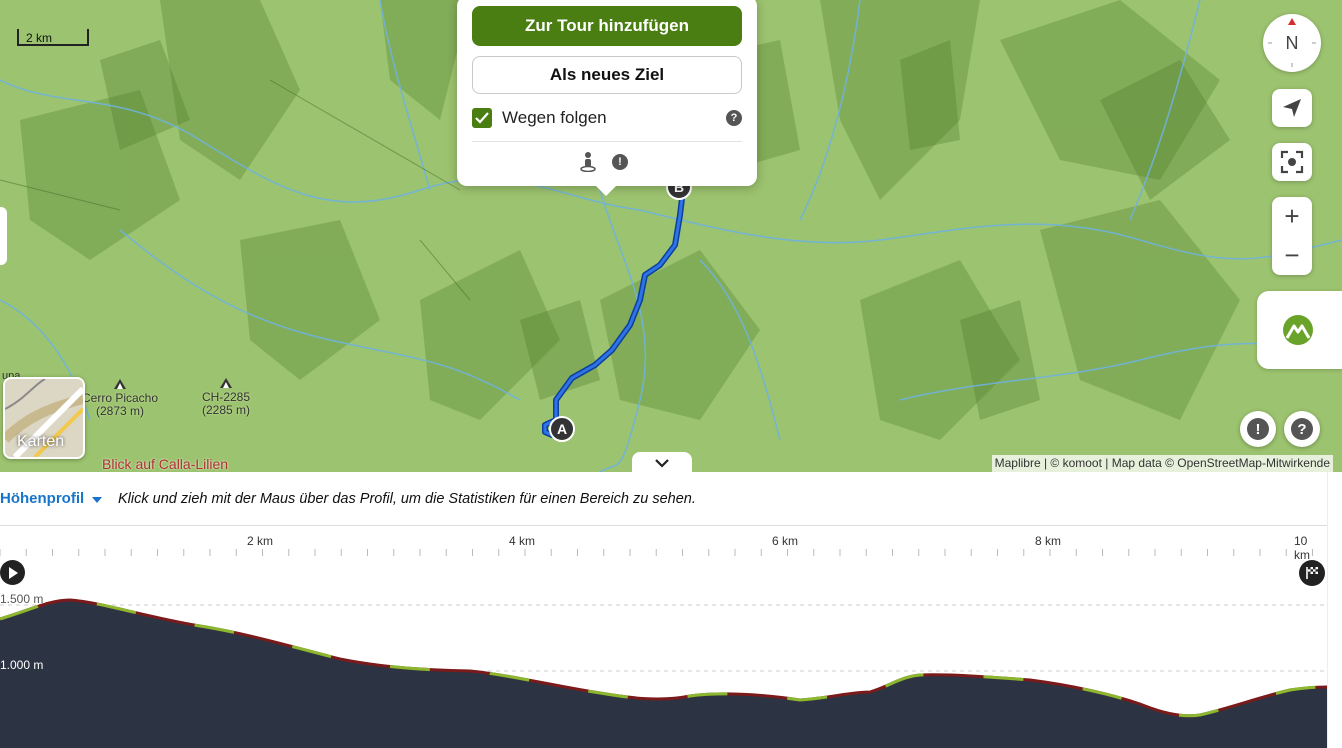  I want to click on profile-scrollbar, so click(1334, 610).